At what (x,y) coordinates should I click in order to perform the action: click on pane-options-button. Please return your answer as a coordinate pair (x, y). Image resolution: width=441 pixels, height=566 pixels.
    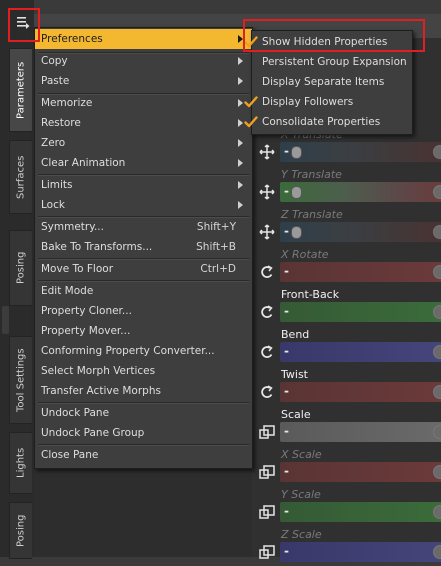
    Looking at the image, I should click on (23, 22).